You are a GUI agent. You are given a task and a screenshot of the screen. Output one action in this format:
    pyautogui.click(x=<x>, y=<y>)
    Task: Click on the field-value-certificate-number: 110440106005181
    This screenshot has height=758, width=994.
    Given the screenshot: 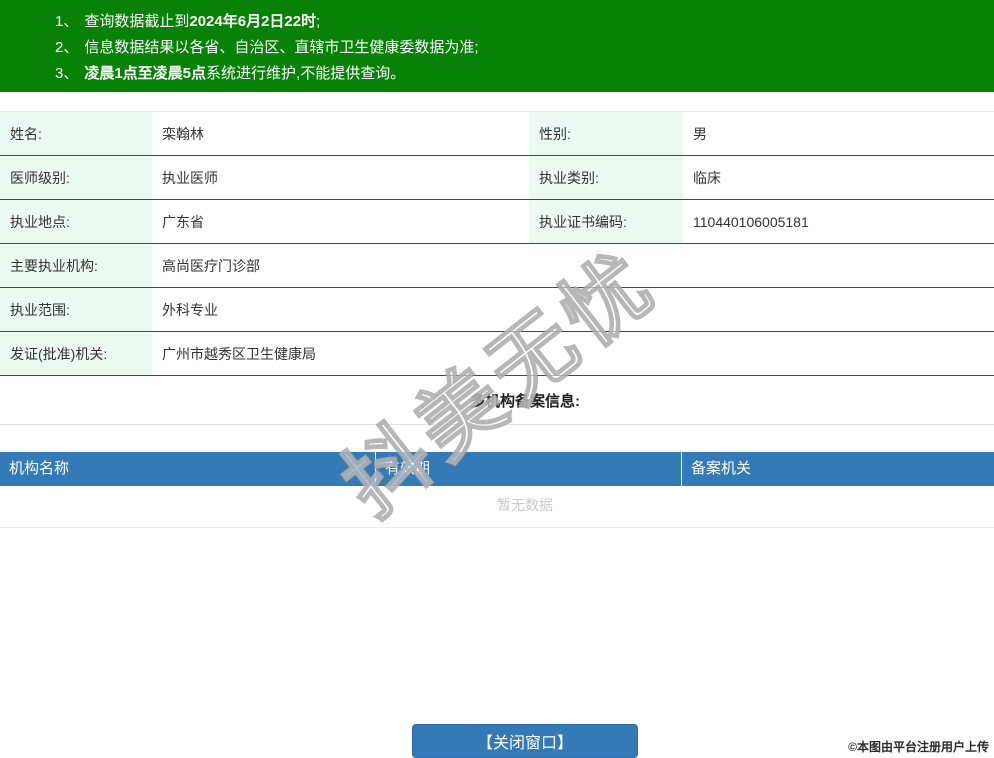 What is the action you would take?
    pyautogui.click(x=838, y=221)
    